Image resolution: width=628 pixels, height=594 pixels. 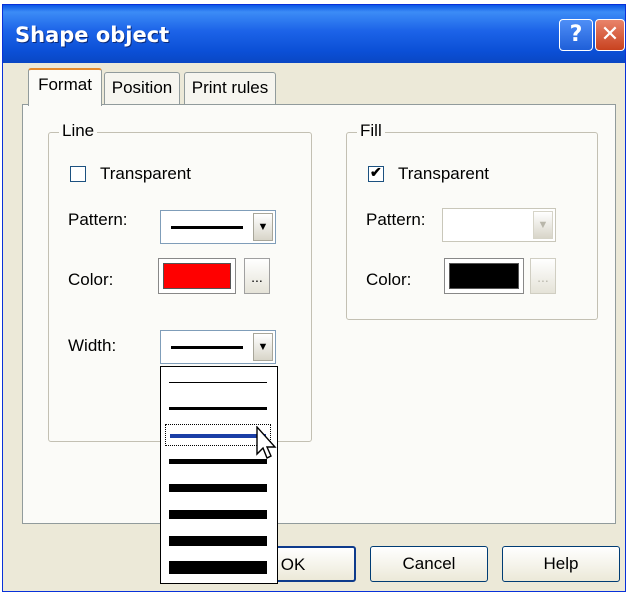 What do you see at coordinates (266, 442) in the screenshot?
I see `mouse-pointer-icon` at bounding box center [266, 442].